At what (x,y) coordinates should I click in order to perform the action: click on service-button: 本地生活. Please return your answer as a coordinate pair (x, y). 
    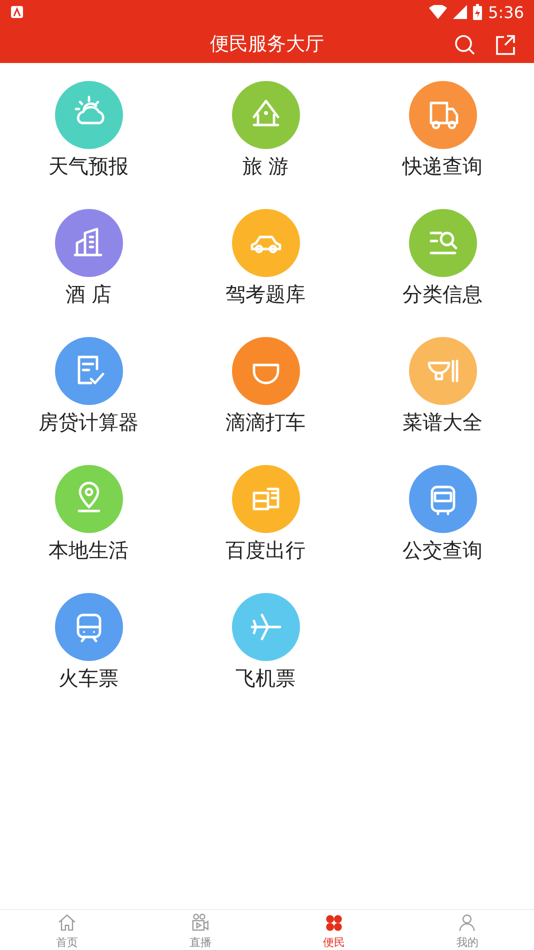
    Looking at the image, I should click on (88, 524).